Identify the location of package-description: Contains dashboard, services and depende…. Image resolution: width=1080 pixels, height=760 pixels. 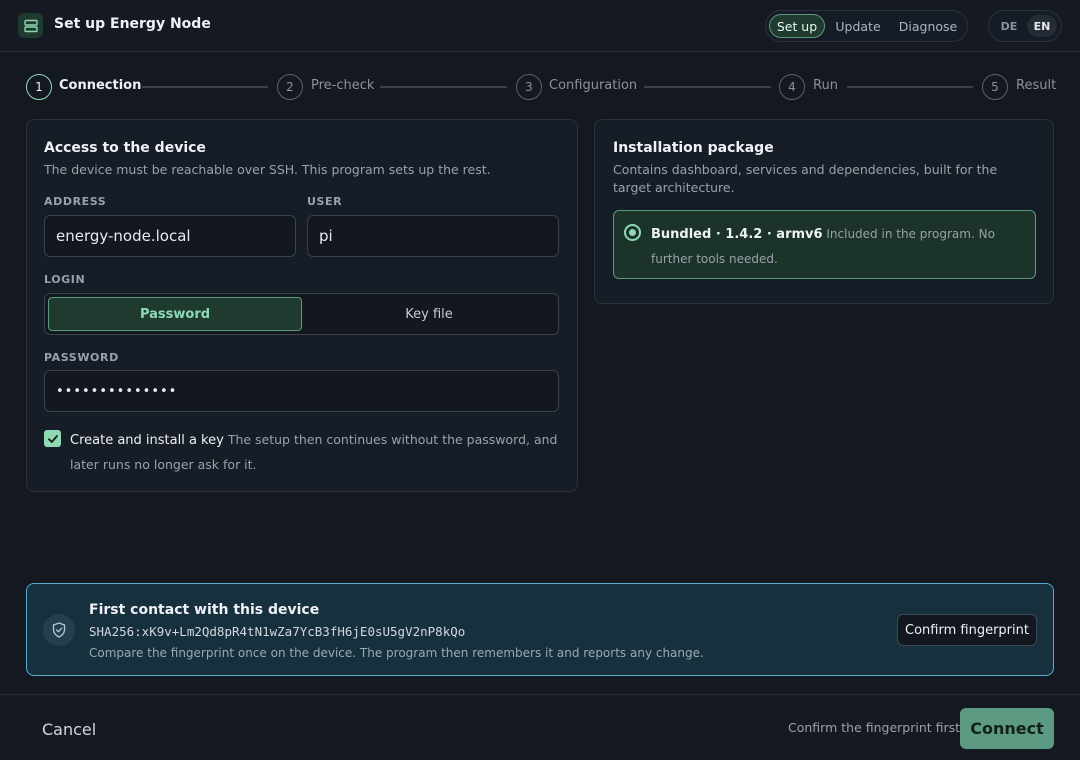
(805, 178).